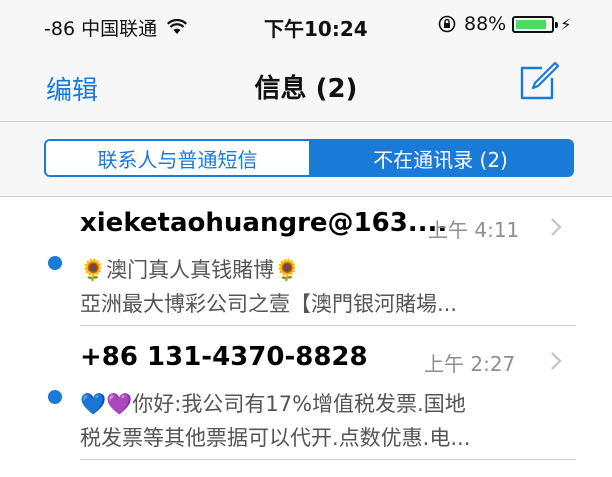 Image resolution: width=612 pixels, height=477 pixels. I want to click on message-time: 上午 4:11, so click(474, 230).